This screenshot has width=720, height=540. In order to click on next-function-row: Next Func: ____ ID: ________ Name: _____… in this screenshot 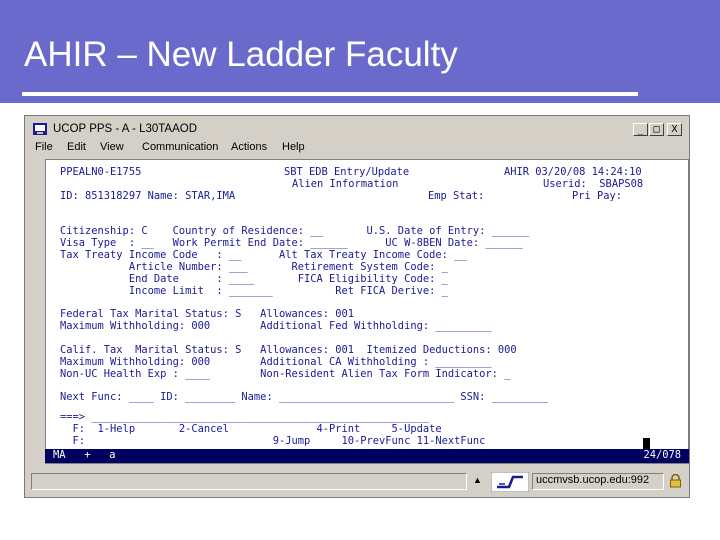, I will do `click(304, 397)`.